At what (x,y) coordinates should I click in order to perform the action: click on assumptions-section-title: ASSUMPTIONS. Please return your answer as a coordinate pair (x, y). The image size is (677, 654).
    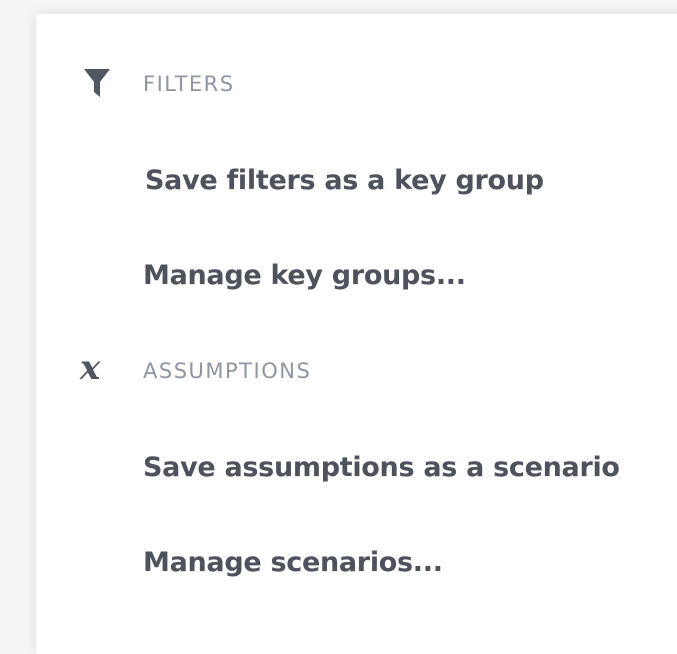
    Looking at the image, I should click on (227, 371).